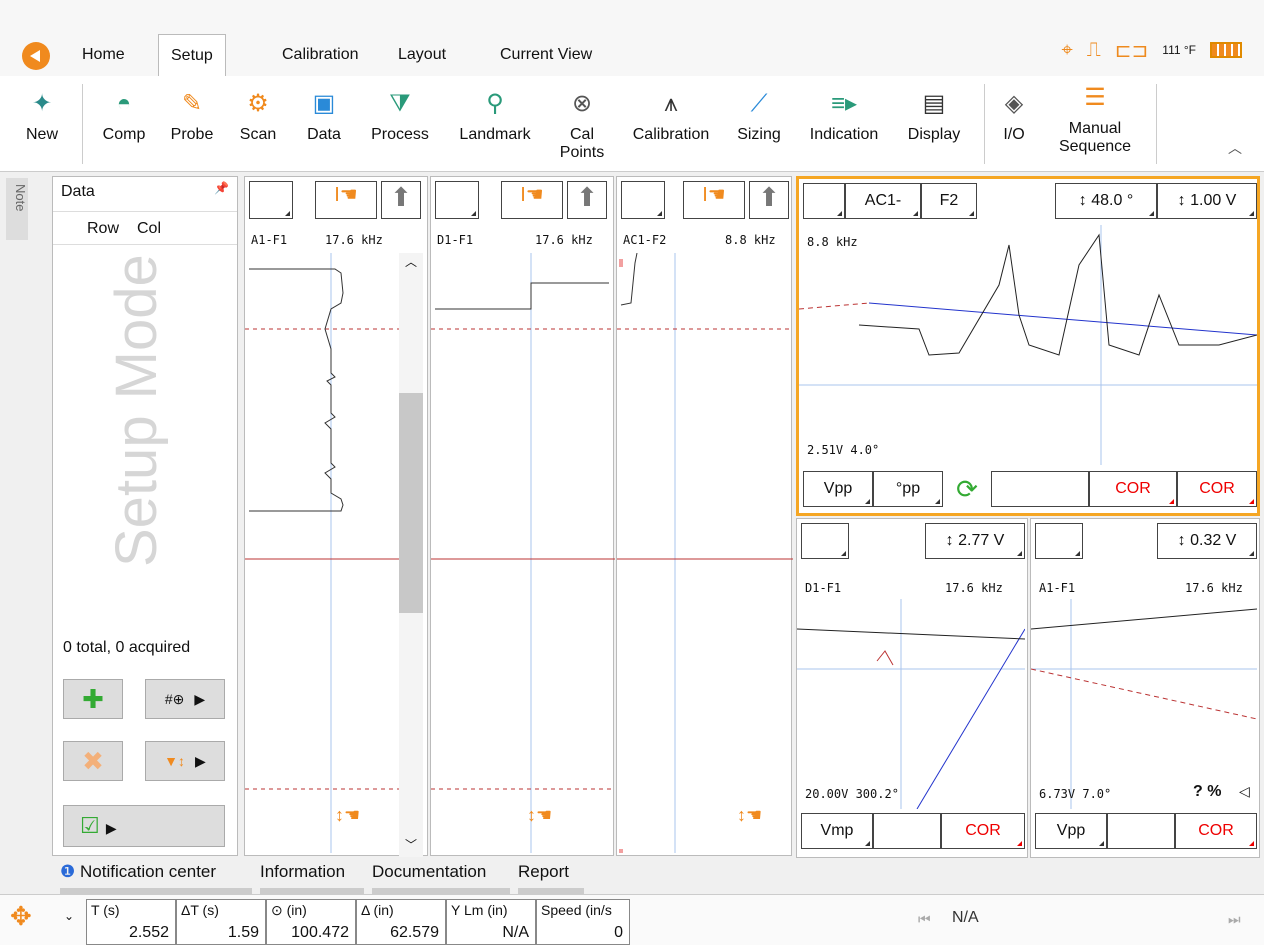 This screenshot has width=1264, height=945. I want to click on refresh-button: ⟳, so click(967, 489).